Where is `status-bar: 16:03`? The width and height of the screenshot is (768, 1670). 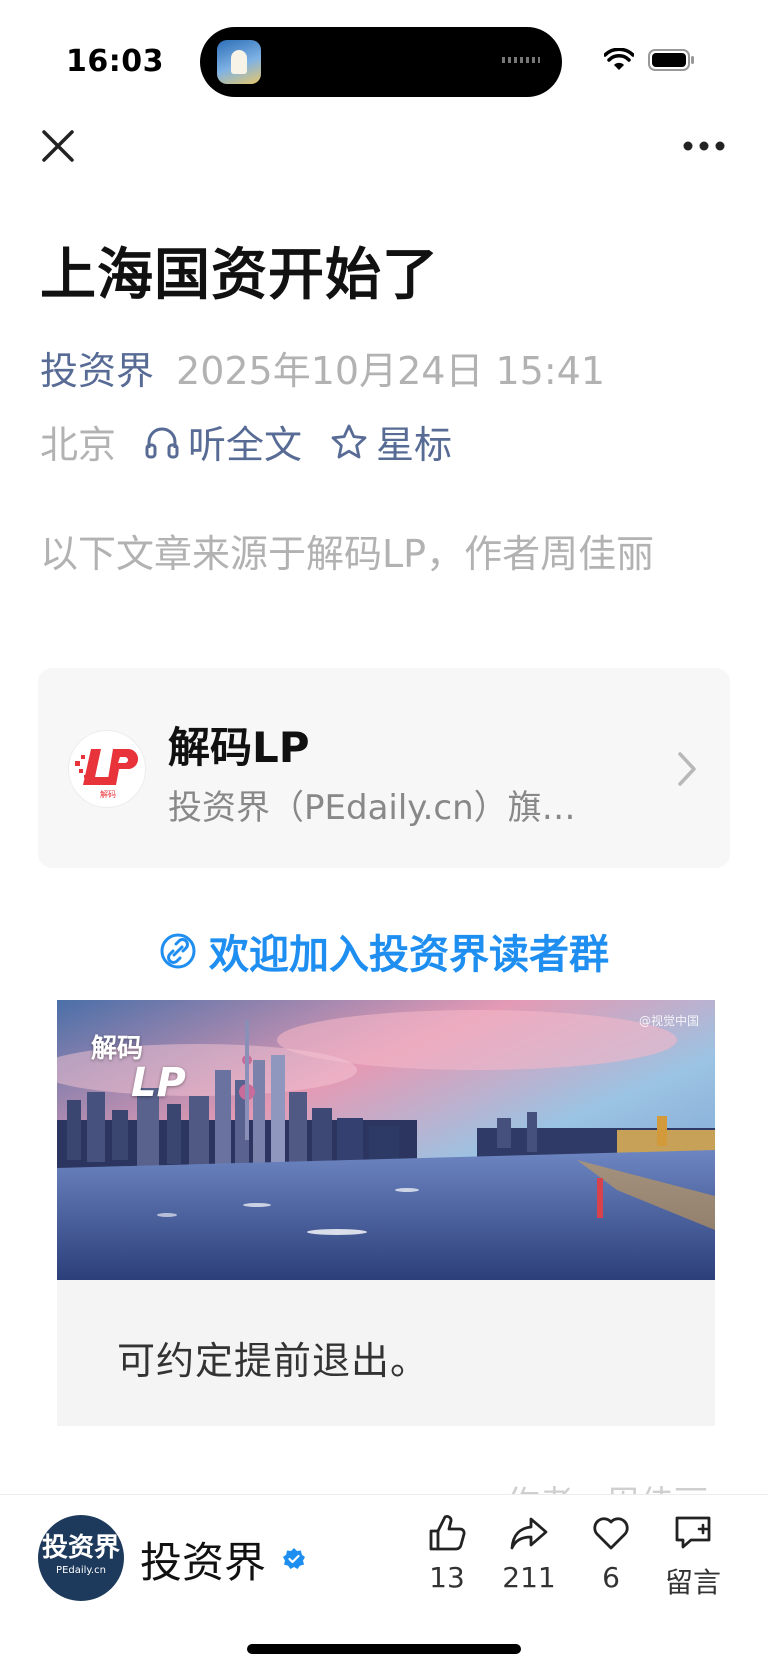
status-bar: 16:03 is located at coordinates (384, 55).